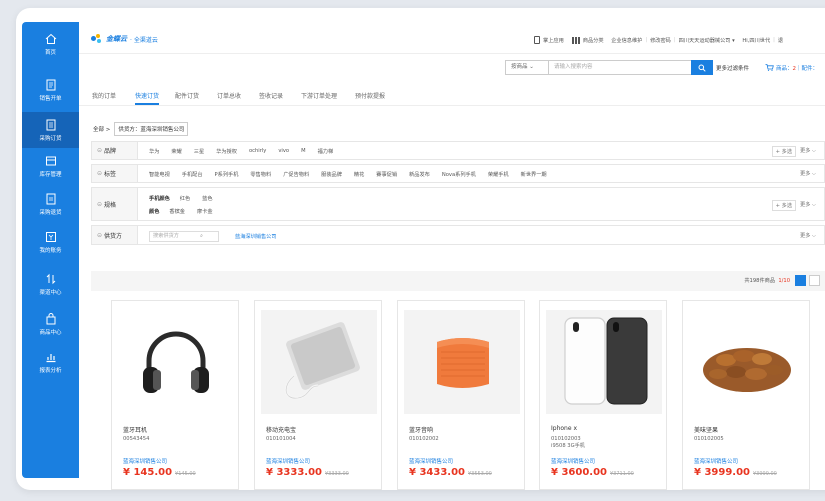 Image resolution: width=825 pixels, height=501 pixels. Describe the element at coordinates (784, 151) in the screenshot. I see `brand-multi-select-button: + 多选` at that location.